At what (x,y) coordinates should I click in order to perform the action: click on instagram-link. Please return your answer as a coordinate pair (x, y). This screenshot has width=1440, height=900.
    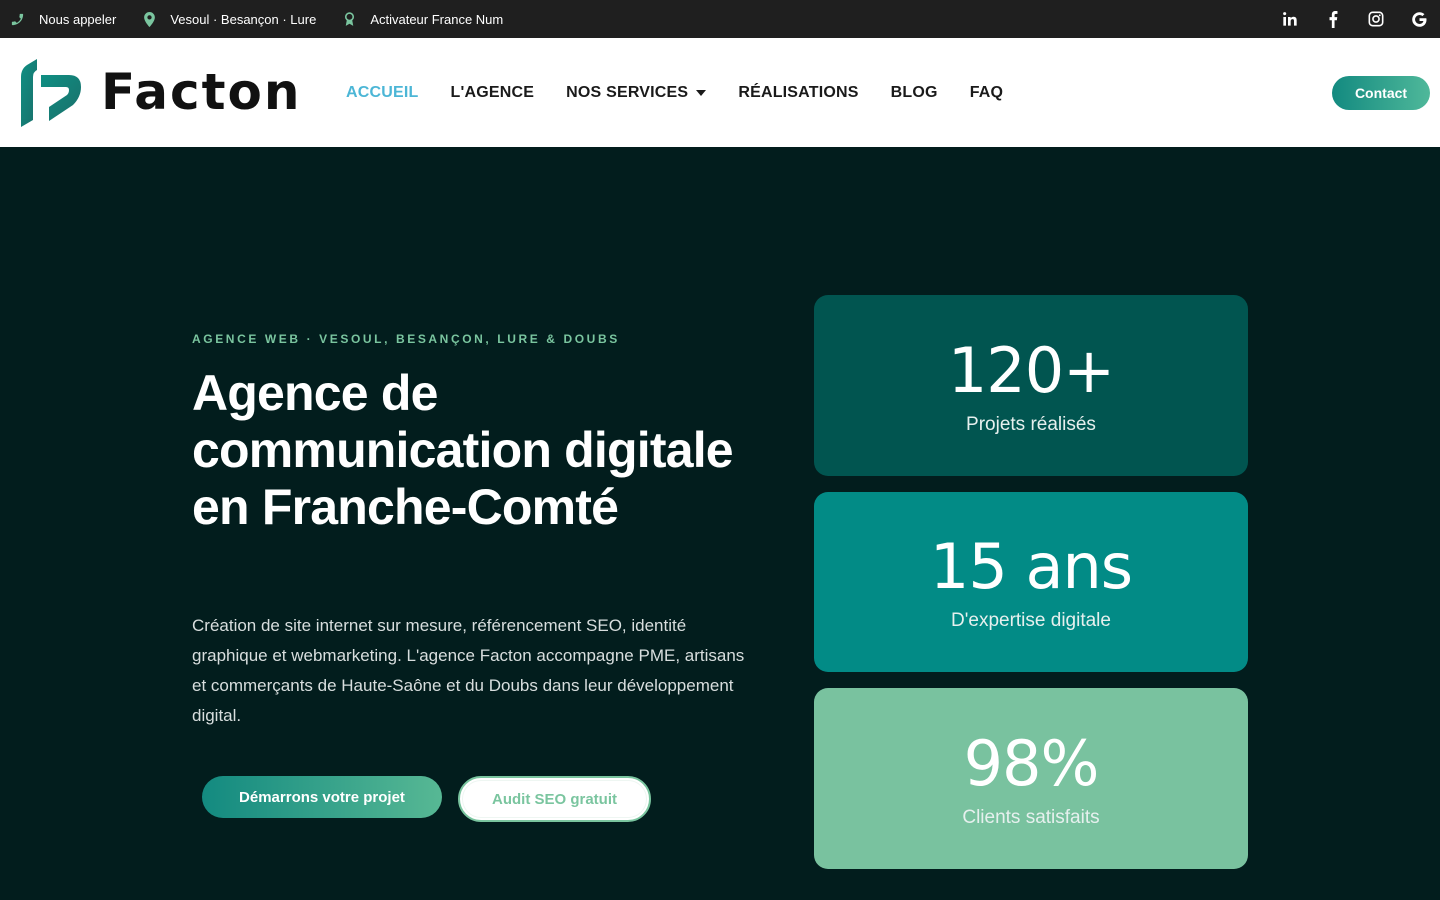
    Looking at the image, I should click on (1376, 19).